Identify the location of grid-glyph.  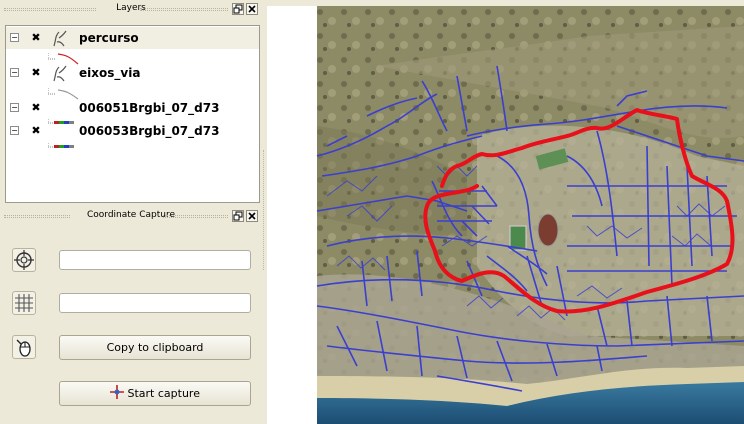
(24, 303).